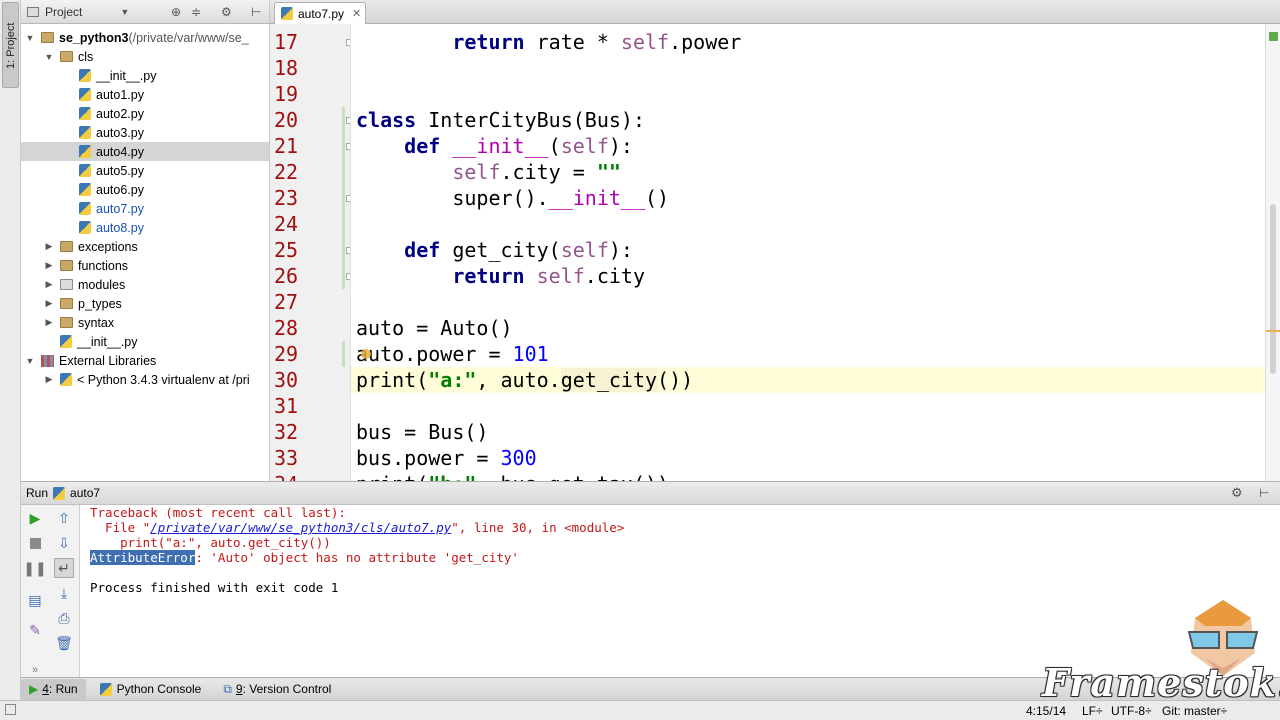 The height and width of the screenshot is (720, 1280). I want to click on rerun-icon: ▶, so click(35, 518).